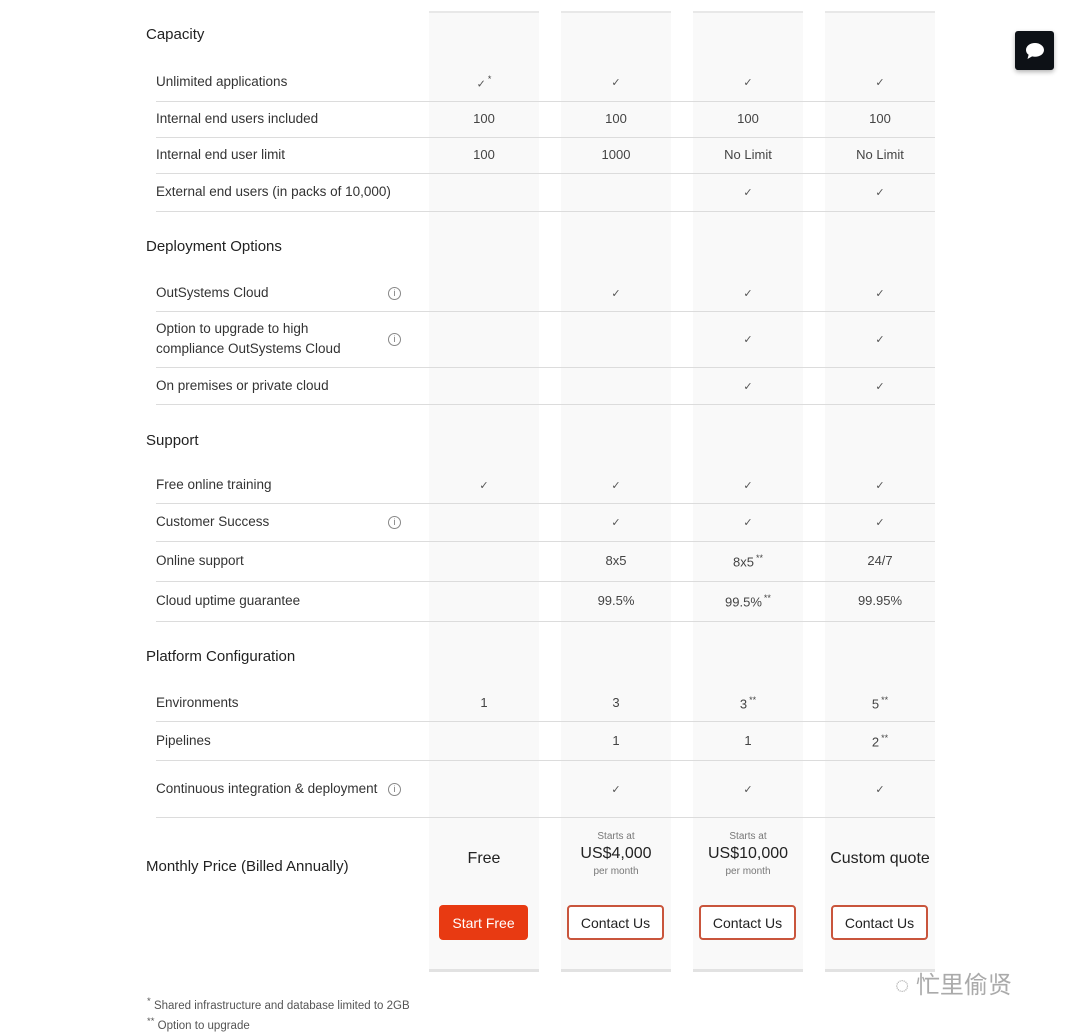  Describe the element at coordinates (212, 292) in the screenshot. I see `feature-label: OutSystems Cloud` at that location.